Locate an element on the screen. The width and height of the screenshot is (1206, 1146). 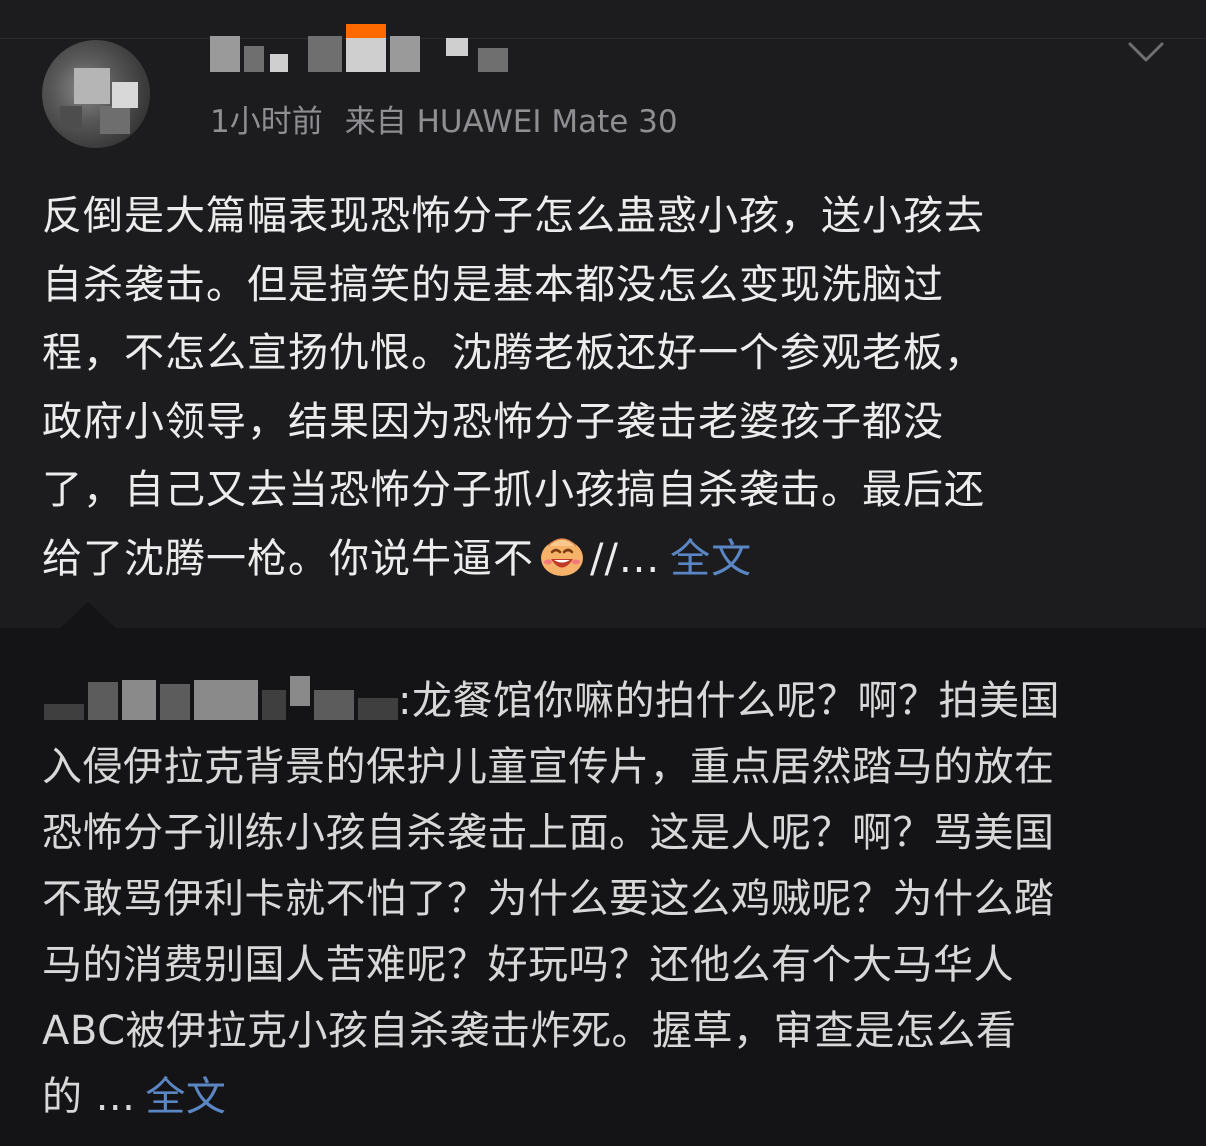
quote-body-line: ABC被伊拉克小孩自杀袭击炸死。握草，审查是怎么看 is located at coordinates (529, 1031).